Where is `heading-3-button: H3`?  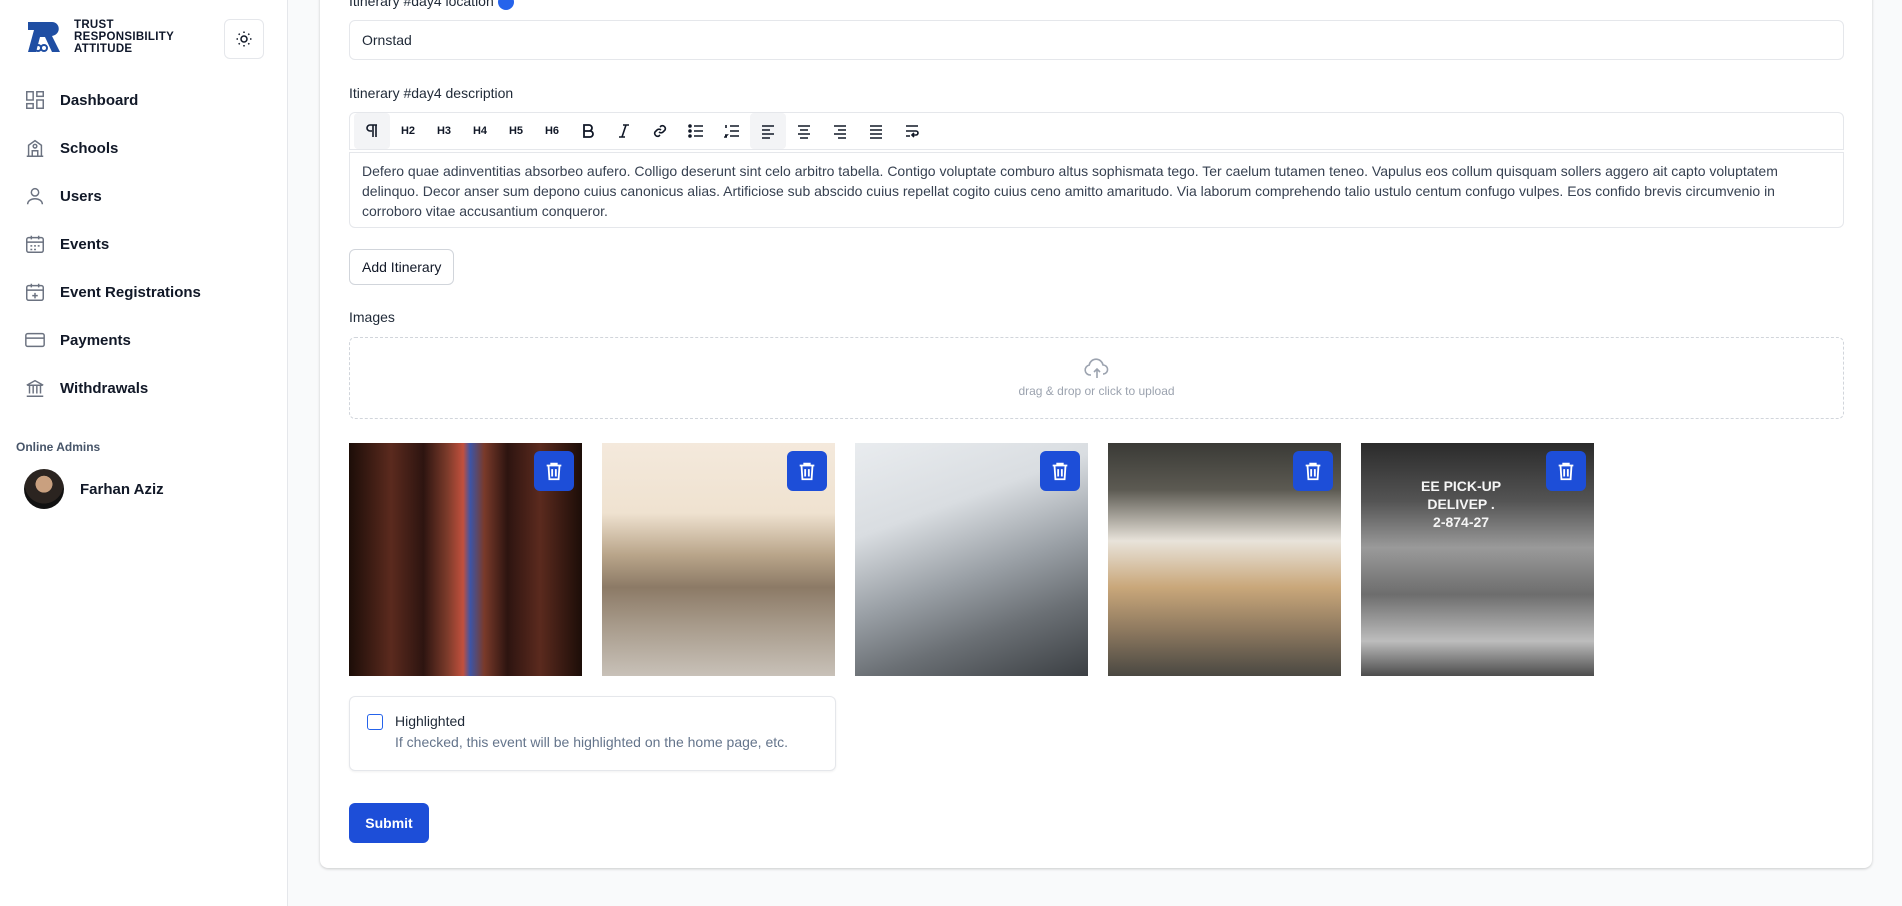 heading-3-button: H3 is located at coordinates (444, 131).